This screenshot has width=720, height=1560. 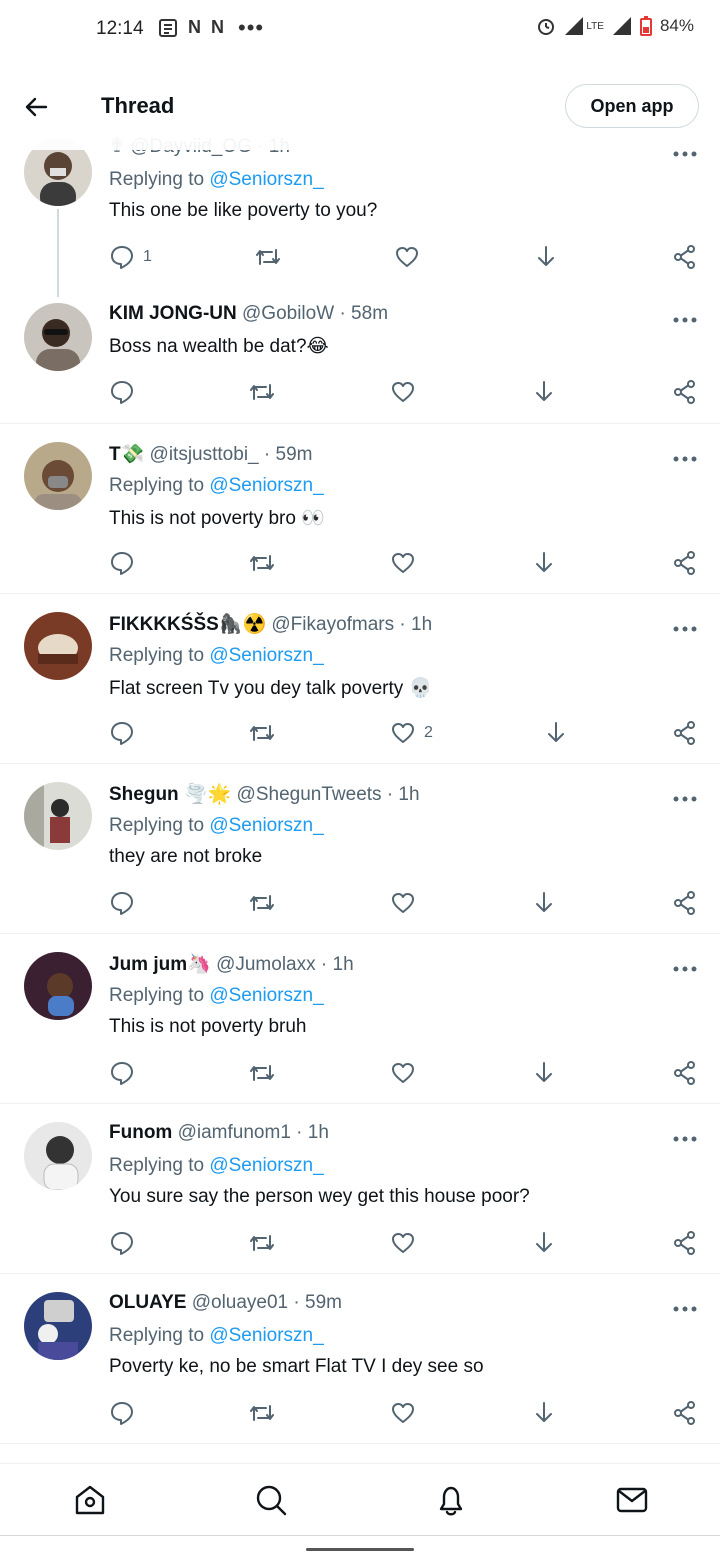 What do you see at coordinates (160, 964) in the screenshot?
I see `tweet-author-name: Jum jum🦄` at bounding box center [160, 964].